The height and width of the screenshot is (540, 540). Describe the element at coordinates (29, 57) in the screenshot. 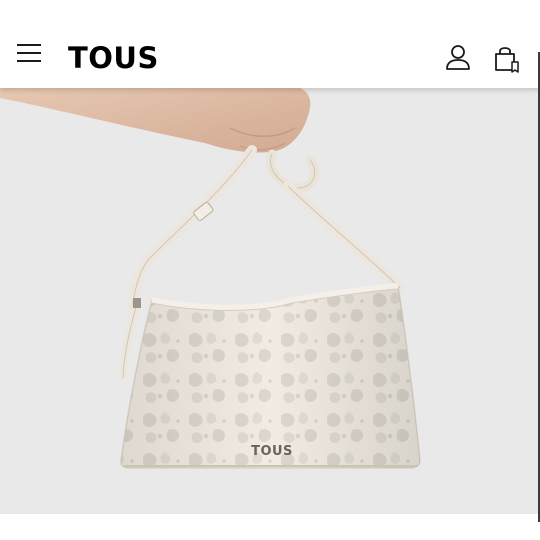

I see `menu-button` at that location.